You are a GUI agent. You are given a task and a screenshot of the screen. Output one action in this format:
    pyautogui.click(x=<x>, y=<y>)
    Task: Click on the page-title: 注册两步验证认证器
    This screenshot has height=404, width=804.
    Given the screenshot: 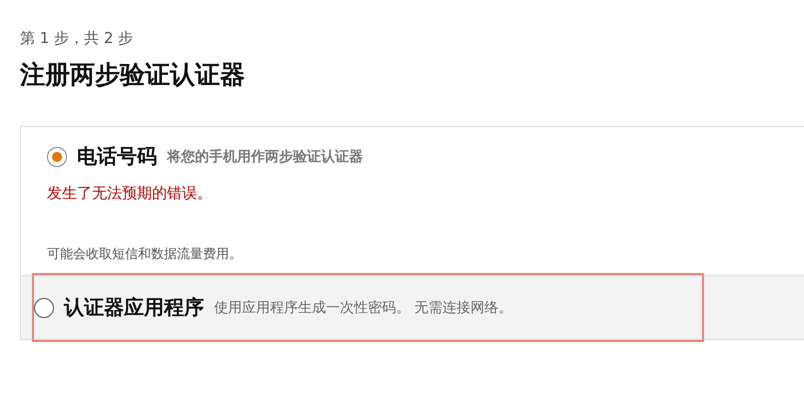 What is the action you would take?
    pyautogui.click(x=133, y=75)
    